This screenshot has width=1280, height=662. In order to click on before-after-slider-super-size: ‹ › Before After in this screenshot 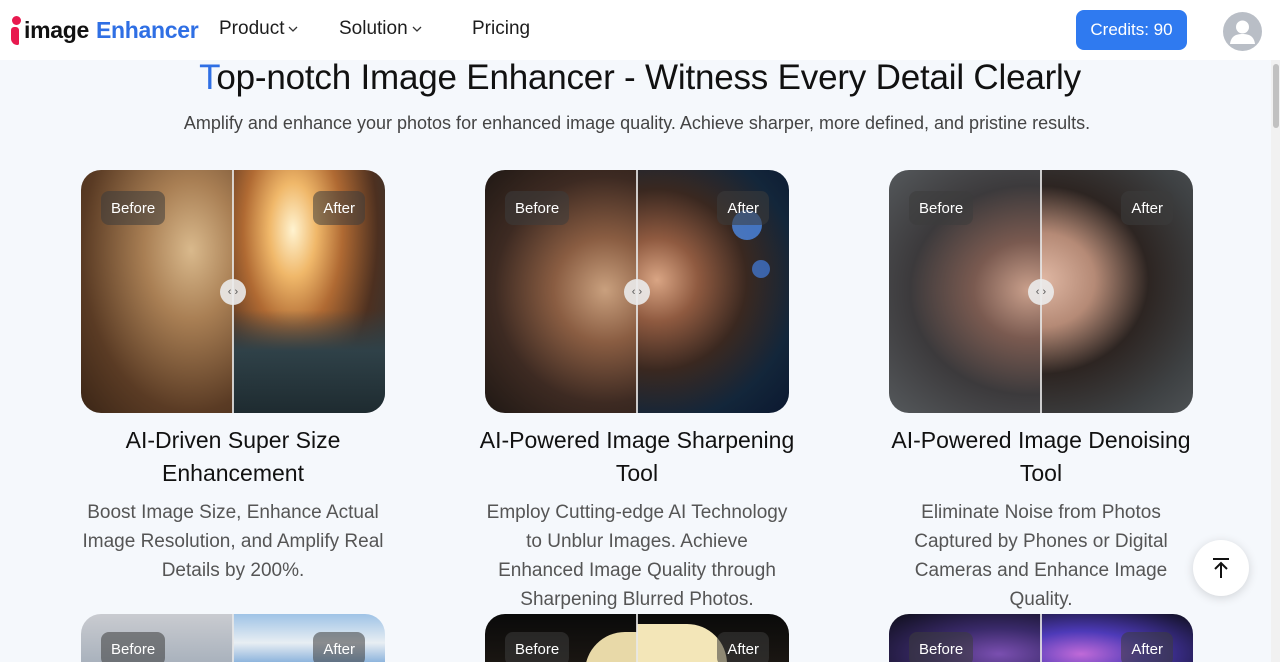, I will do `click(233, 291)`.